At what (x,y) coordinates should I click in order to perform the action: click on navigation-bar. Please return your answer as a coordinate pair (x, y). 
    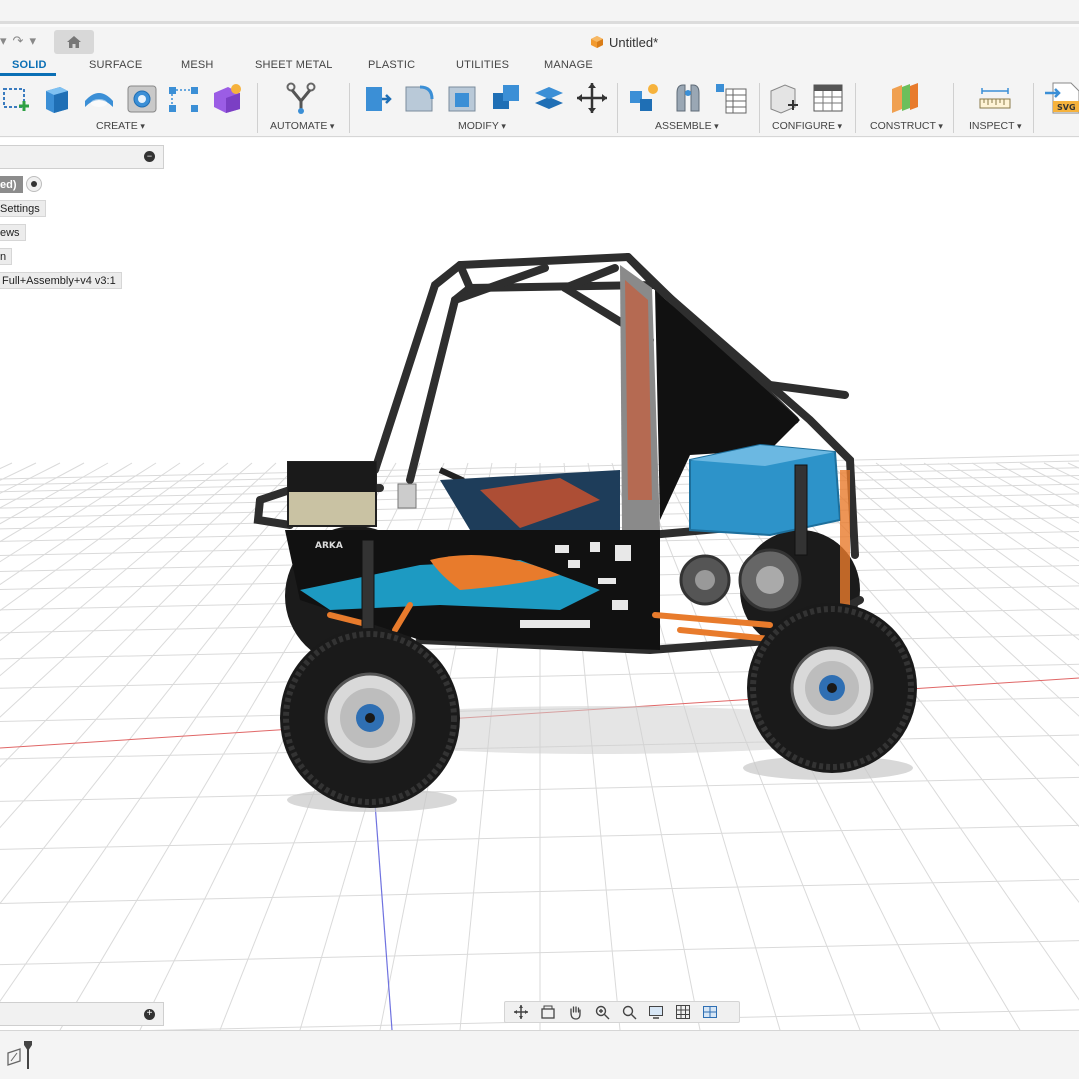
    Looking at the image, I should click on (622, 1012).